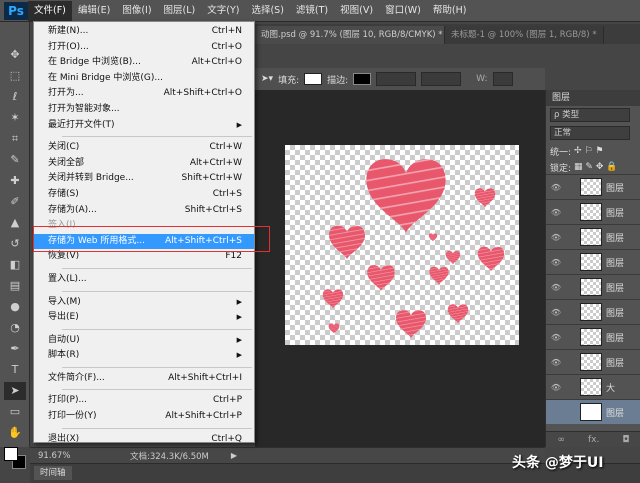  I want to click on stroke-width-field, so click(396, 79).